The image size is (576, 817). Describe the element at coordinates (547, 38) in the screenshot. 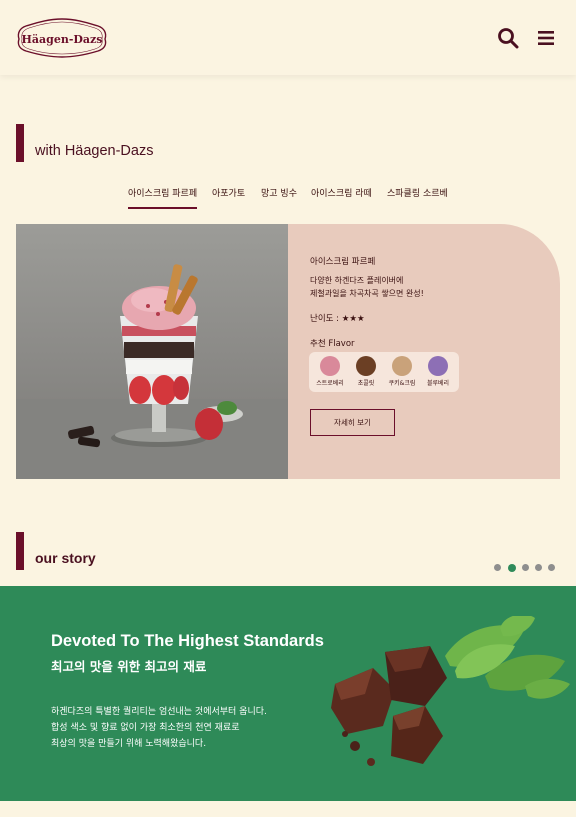

I see `hamburger-menu-icon` at that location.